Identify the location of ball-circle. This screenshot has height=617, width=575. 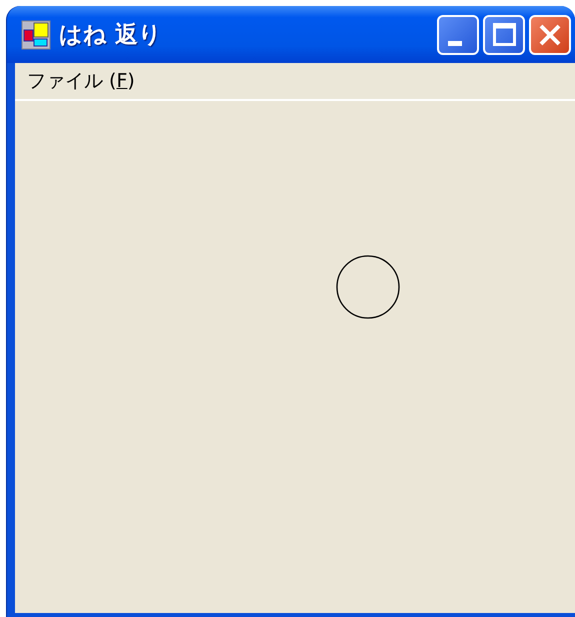
(368, 287).